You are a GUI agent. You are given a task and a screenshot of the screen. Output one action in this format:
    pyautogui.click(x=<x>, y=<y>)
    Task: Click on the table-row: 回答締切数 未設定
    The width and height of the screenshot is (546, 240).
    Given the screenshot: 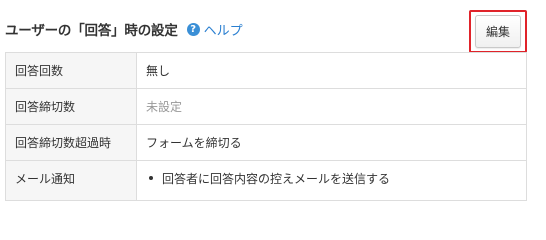 What is the action you would take?
    pyautogui.click(x=266, y=106)
    